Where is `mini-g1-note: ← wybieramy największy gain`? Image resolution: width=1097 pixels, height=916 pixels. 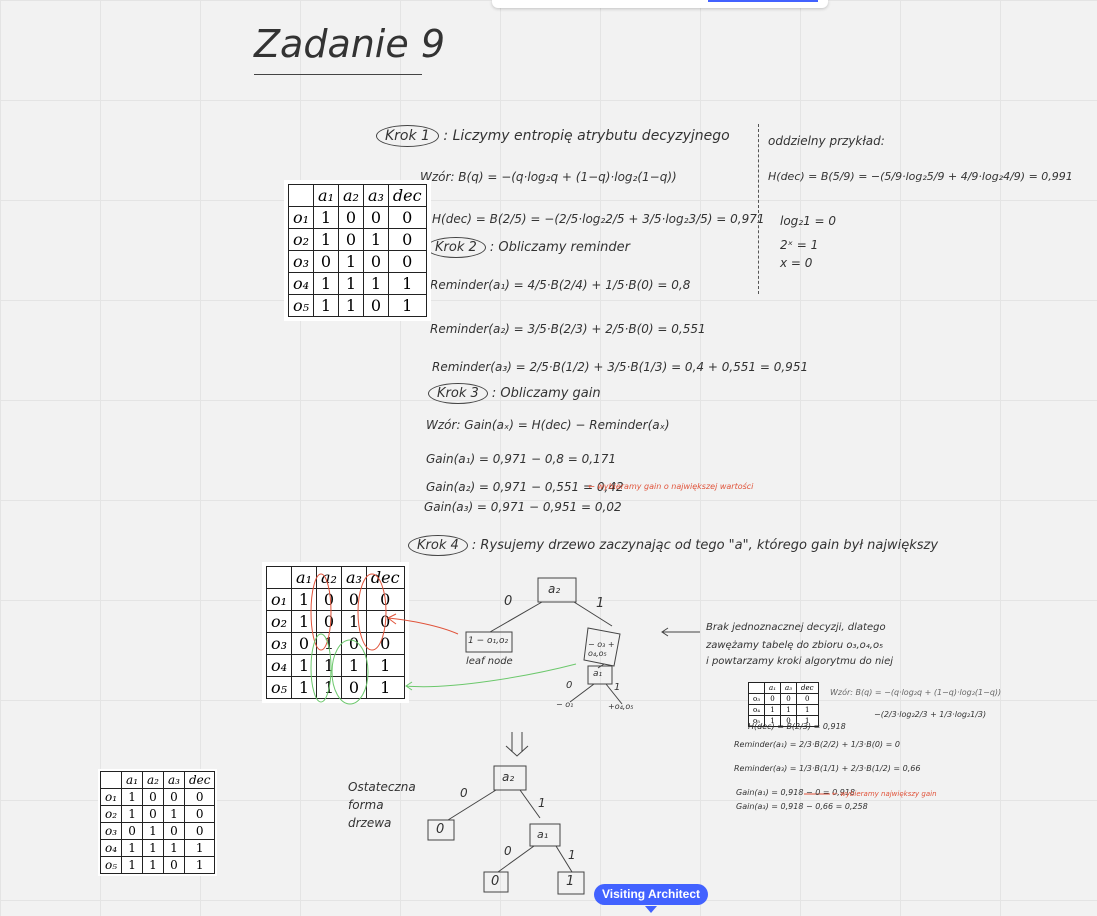 mini-g1-note: ← wybieramy największy gain is located at coordinates (884, 794).